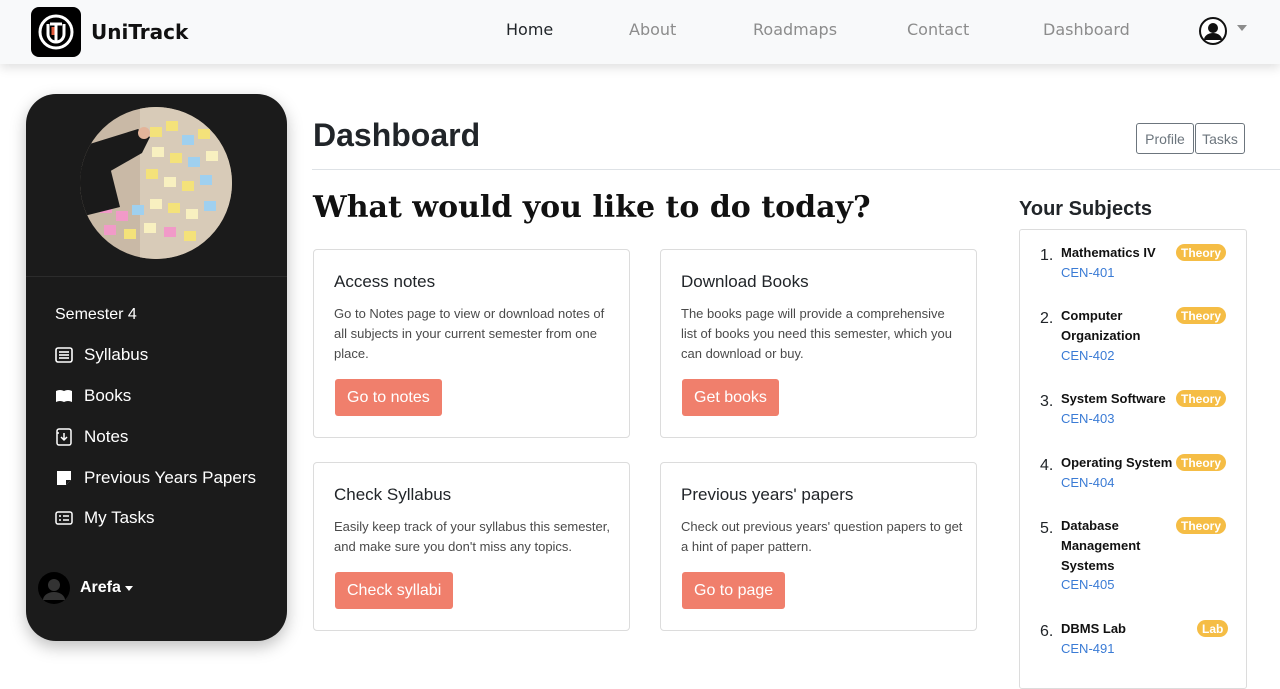 The width and height of the screenshot is (1280, 689). What do you see at coordinates (393, 494) in the screenshot?
I see `card-title: Check Syllabus` at bounding box center [393, 494].